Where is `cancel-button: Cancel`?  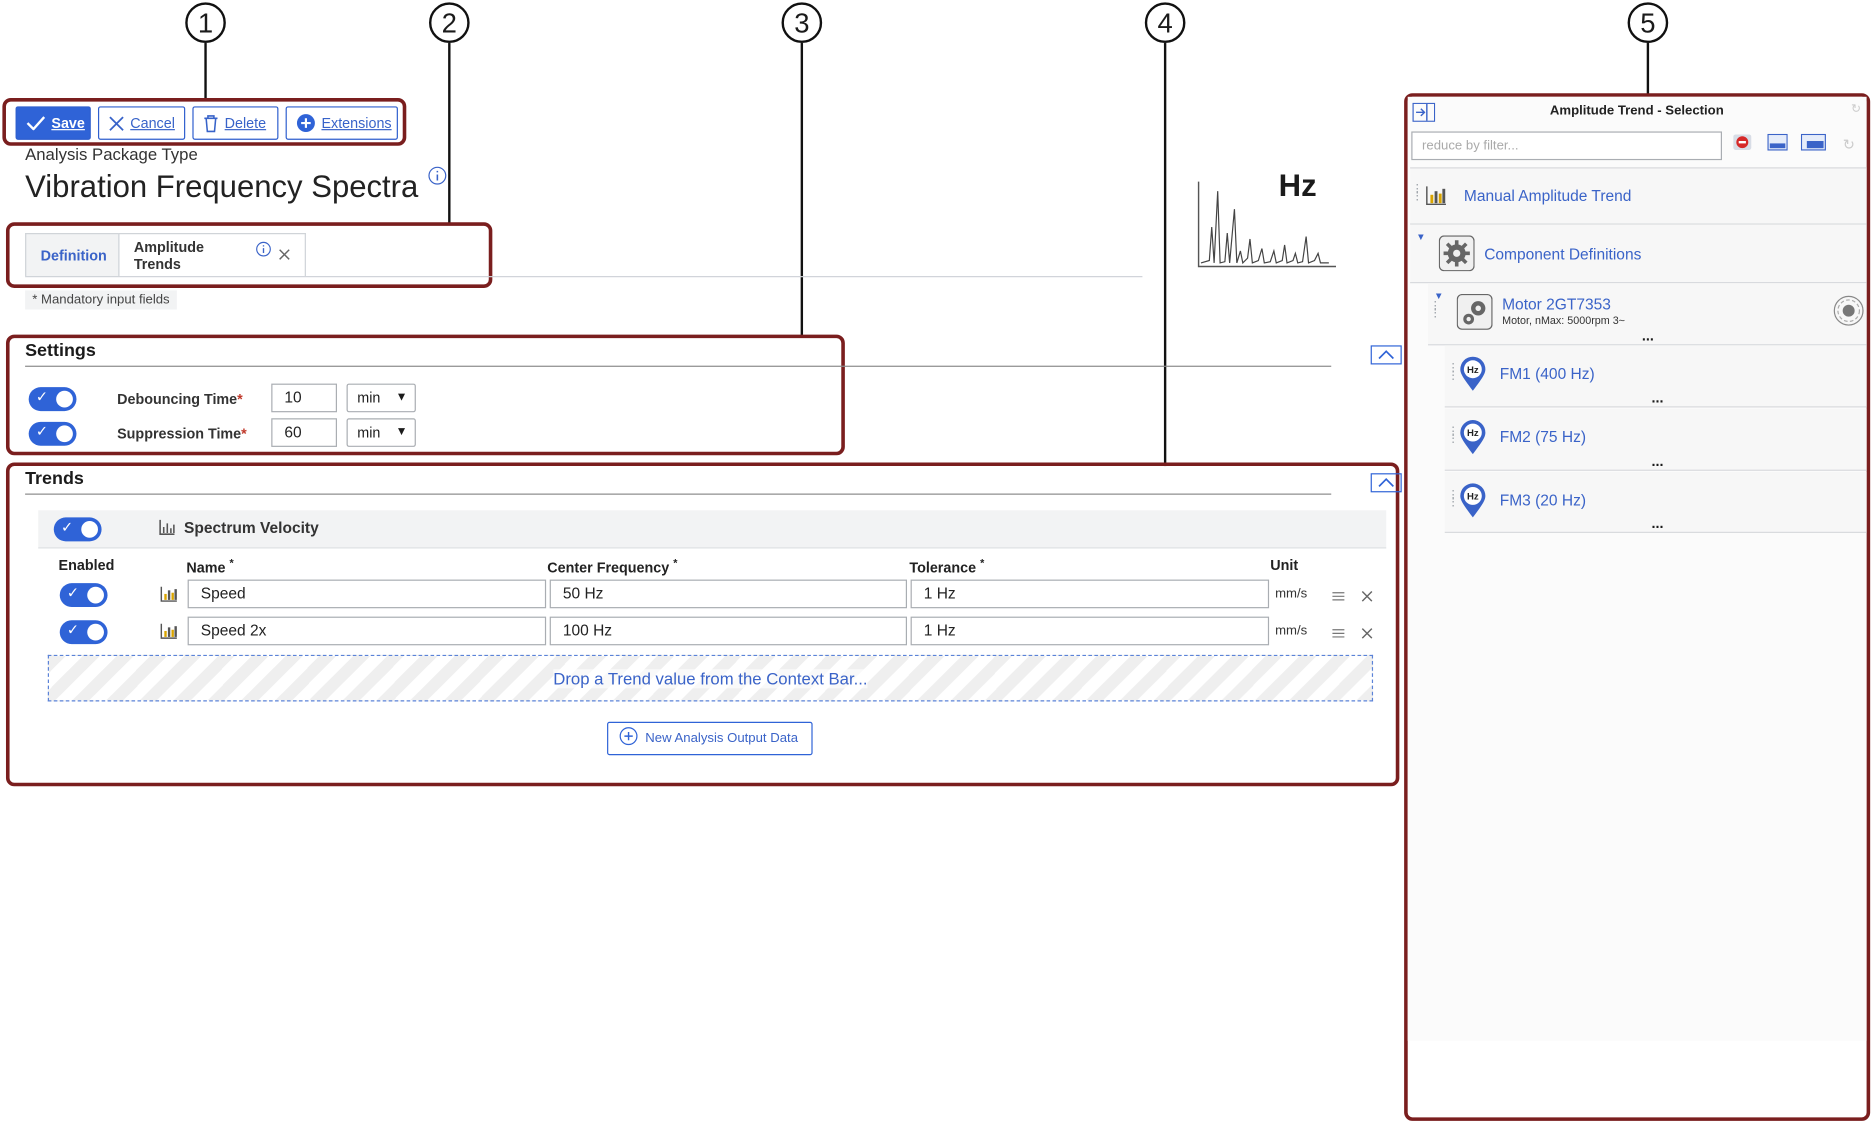 cancel-button: Cancel is located at coordinates (141, 123).